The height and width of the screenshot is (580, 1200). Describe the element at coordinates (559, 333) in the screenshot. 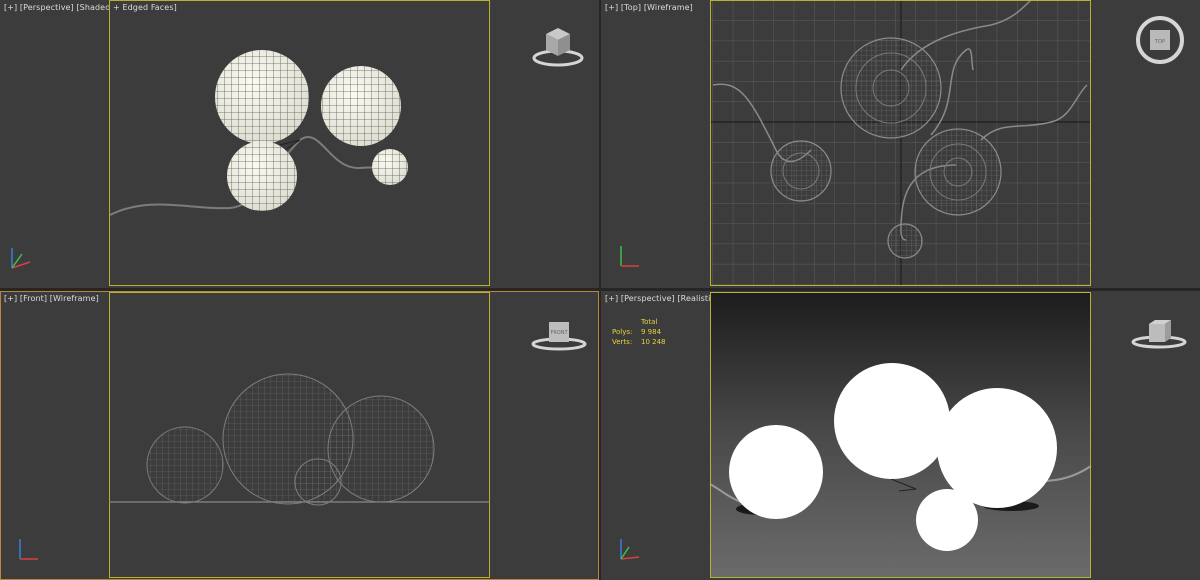

I see `viewcube-front-text: FRONT` at that location.